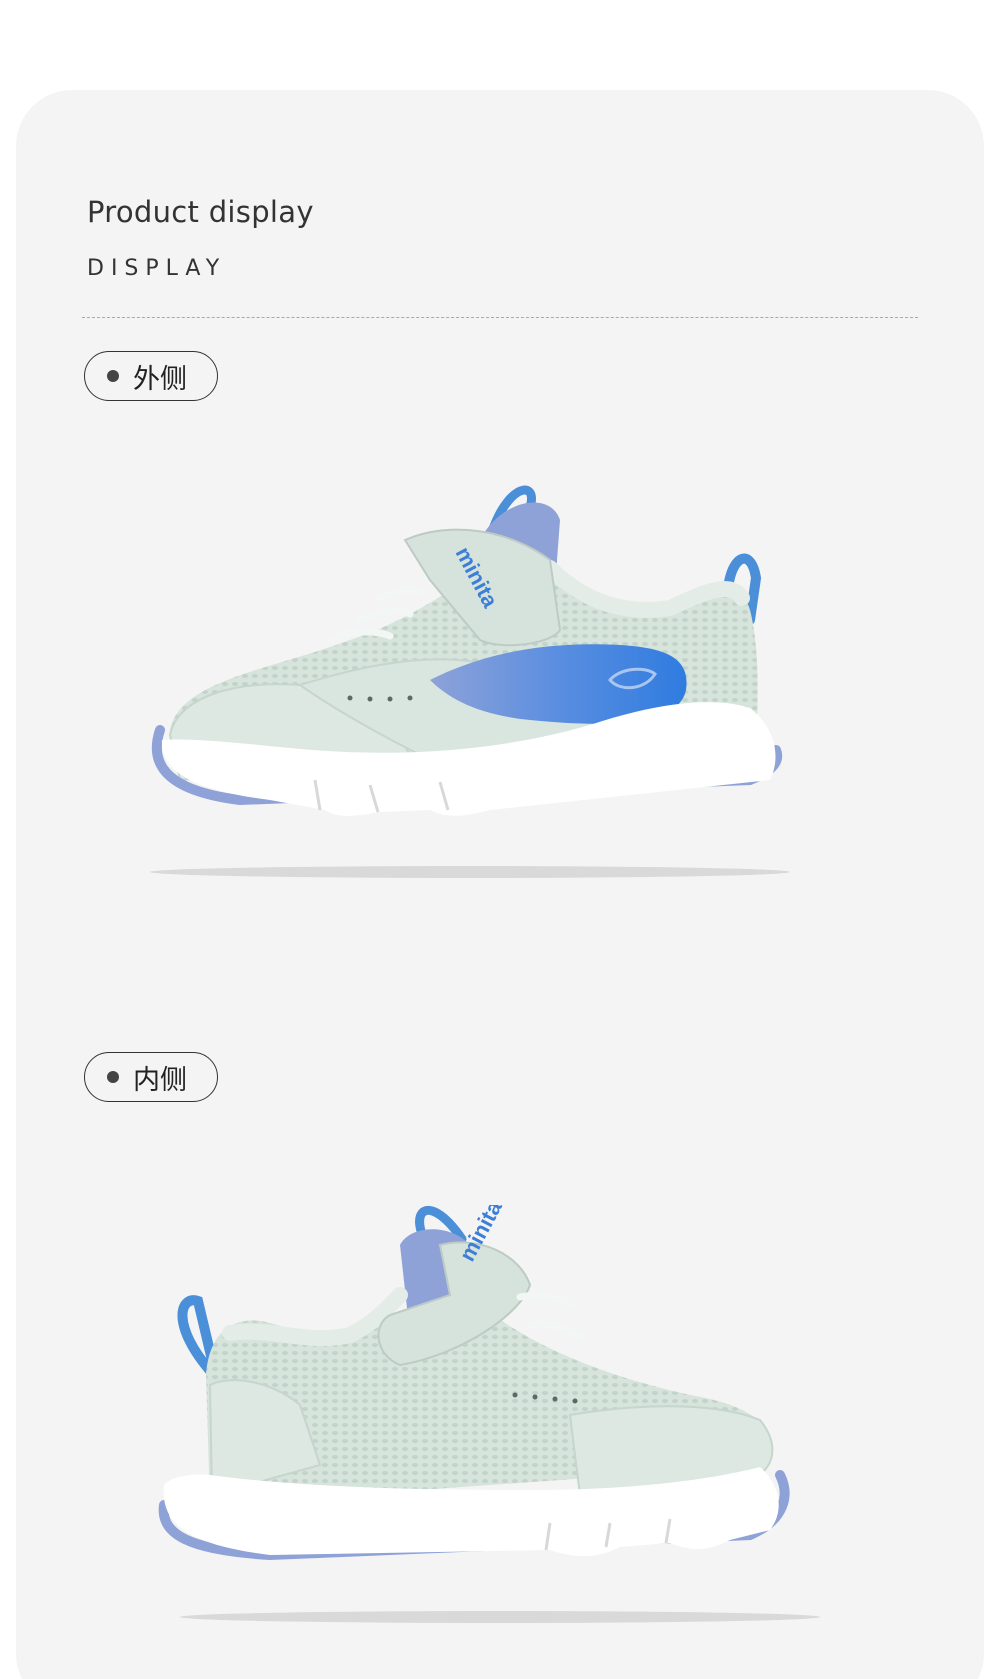 Image resolution: width=1000 pixels, height=1679 pixels. Describe the element at coordinates (200, 212) in the screenshot. I see `section-title: Product display` at that location.